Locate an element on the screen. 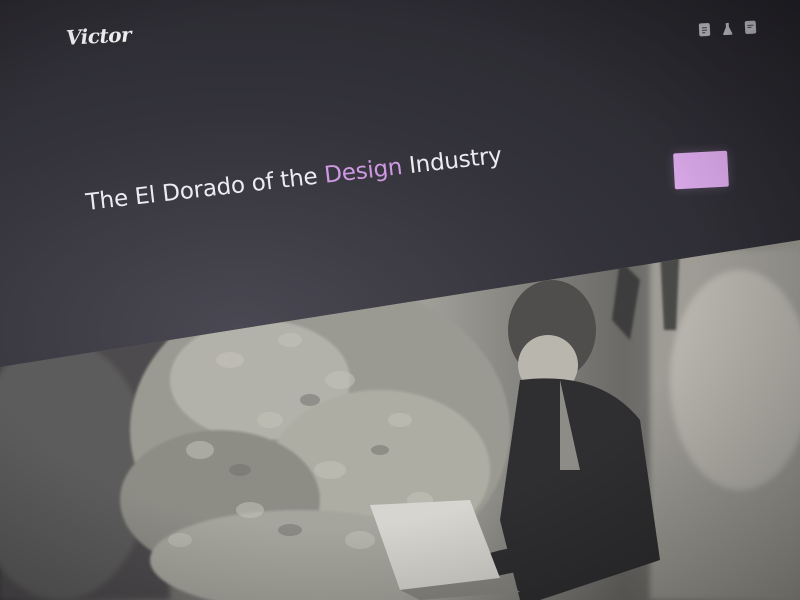  headline-accent-word: Design is located at coordinates (363, 171).